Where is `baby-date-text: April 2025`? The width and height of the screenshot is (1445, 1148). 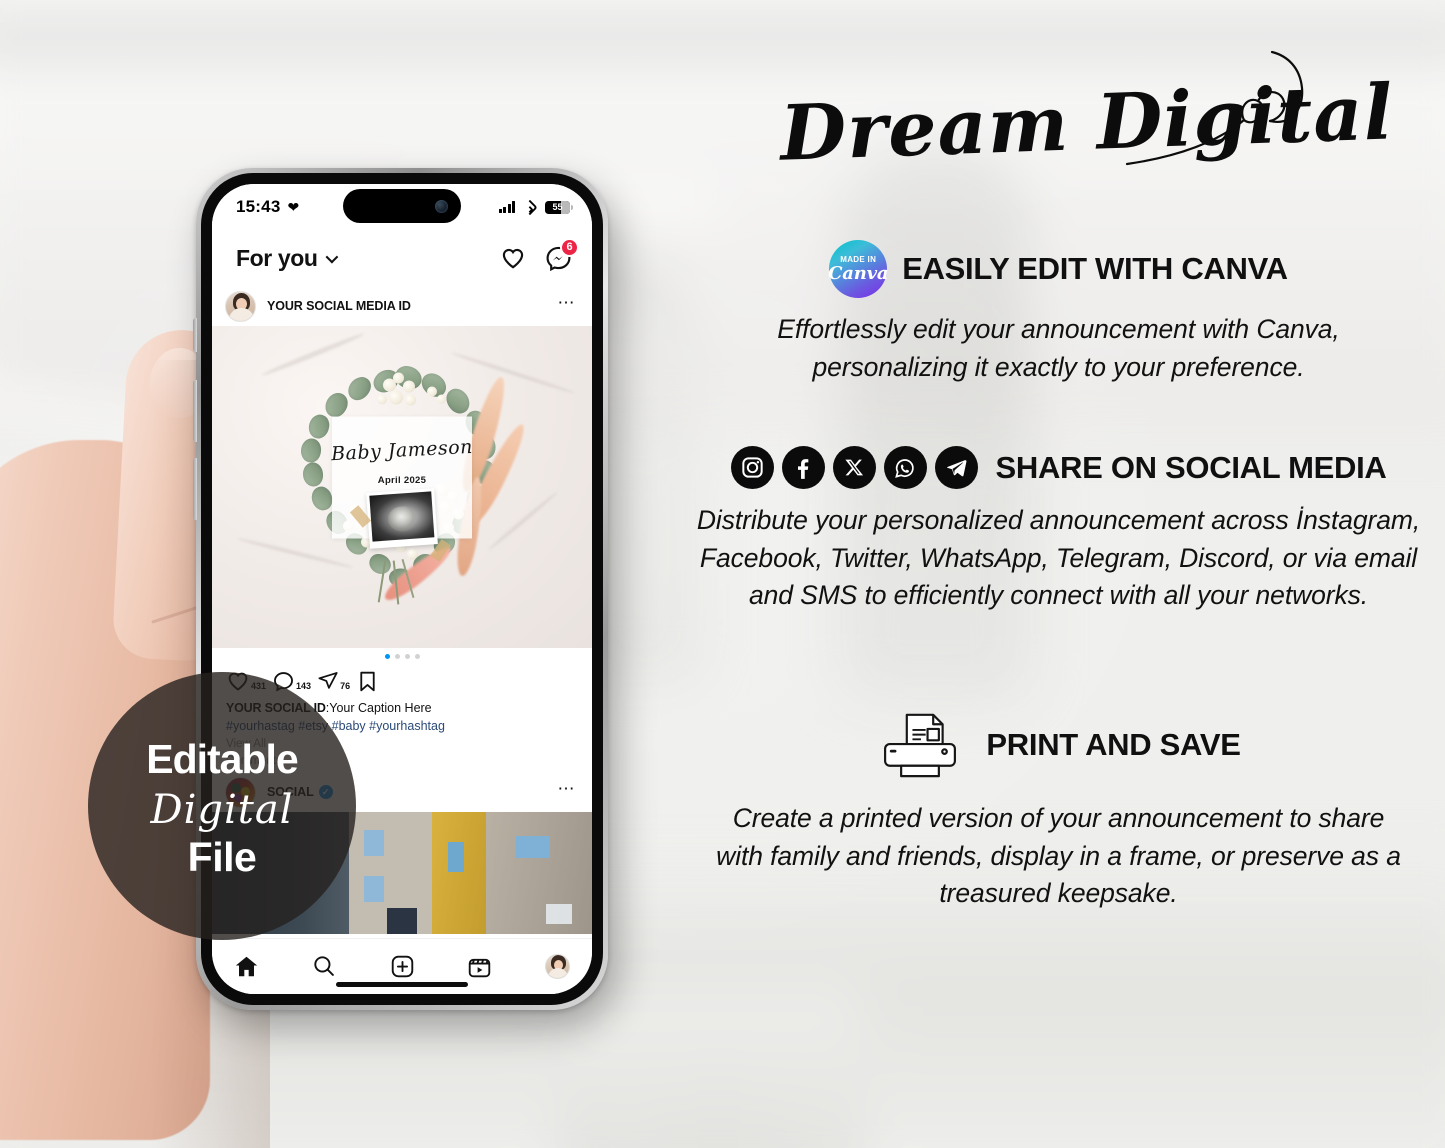 baby-date-text: April 2025 is located at coordinates (402, 481).